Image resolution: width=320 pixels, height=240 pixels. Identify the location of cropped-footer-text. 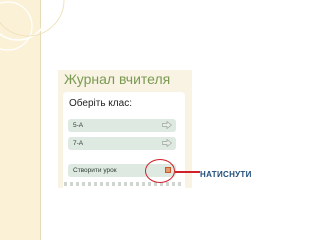
(123, 184).